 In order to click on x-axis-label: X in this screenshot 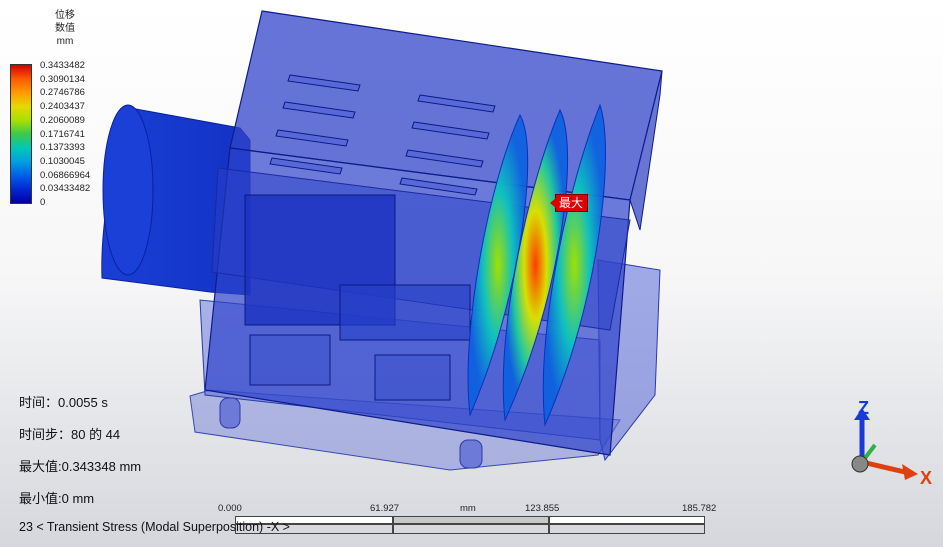, I will do `click(926, 478)`.